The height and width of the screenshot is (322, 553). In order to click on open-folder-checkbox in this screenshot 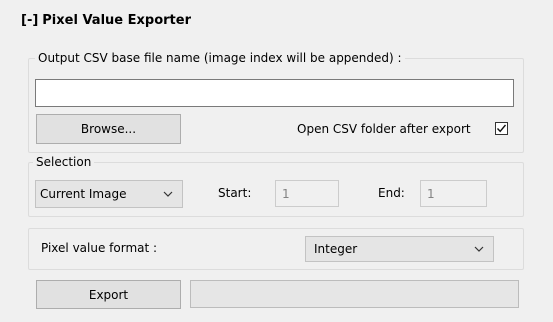, I will do `click(501, 128)`.